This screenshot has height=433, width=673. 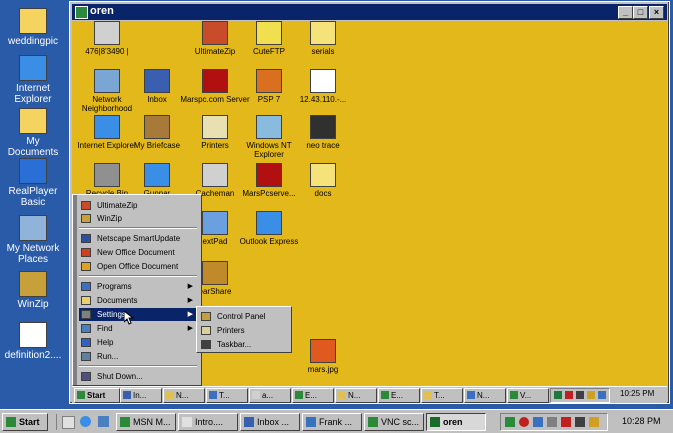 What do you see at coordinates (323, 132) in the screenshot?
I see `remote-desktop-icon-13: neo trace` at bounding box center [323, 132].